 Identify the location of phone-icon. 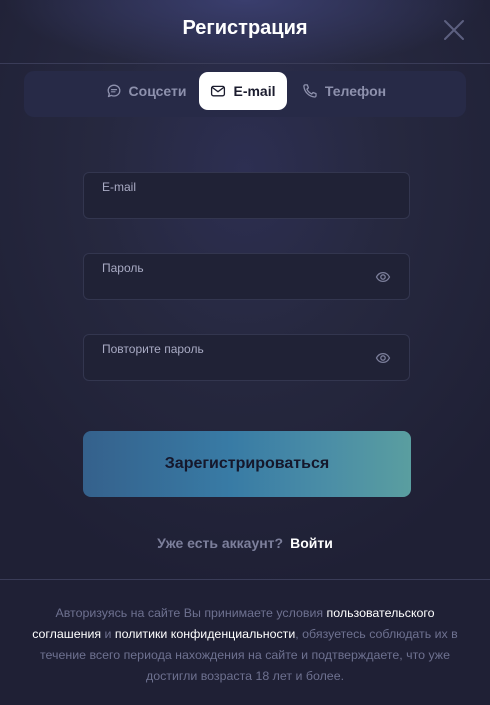
(310, 91).